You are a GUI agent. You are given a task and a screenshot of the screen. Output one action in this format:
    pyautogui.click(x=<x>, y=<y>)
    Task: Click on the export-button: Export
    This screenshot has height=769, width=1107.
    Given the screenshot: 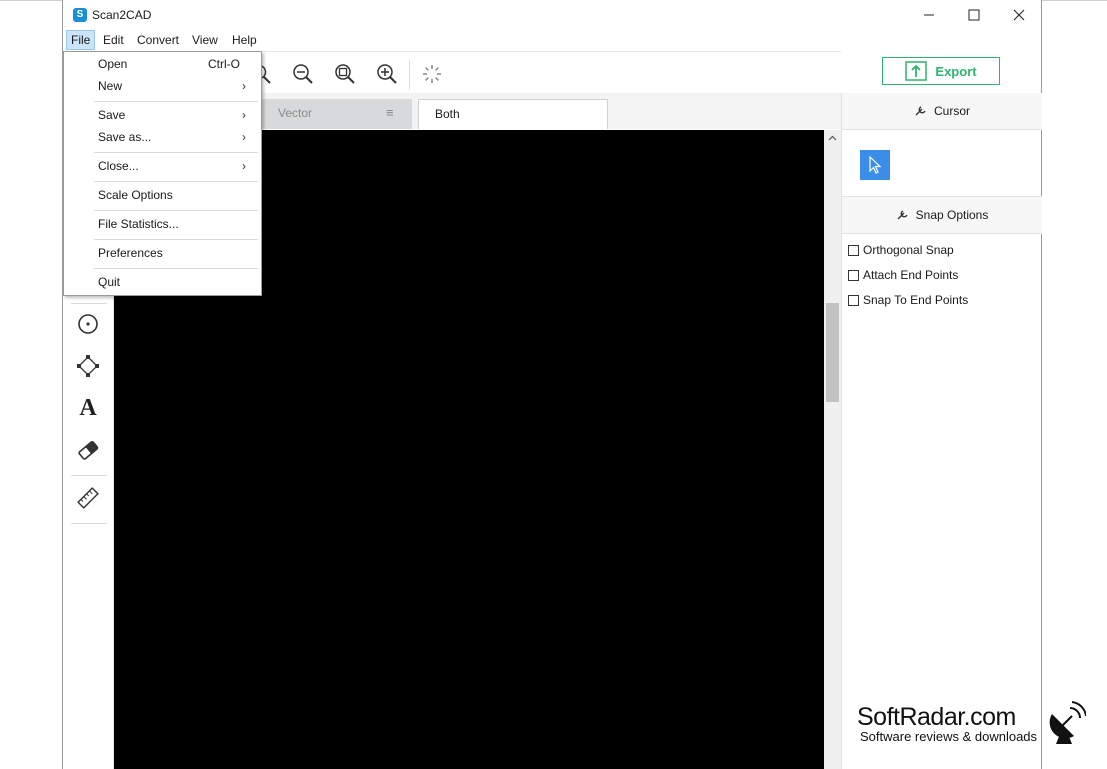 What is the action you would take?
    pyautogui.click(x=941, y=71)
    